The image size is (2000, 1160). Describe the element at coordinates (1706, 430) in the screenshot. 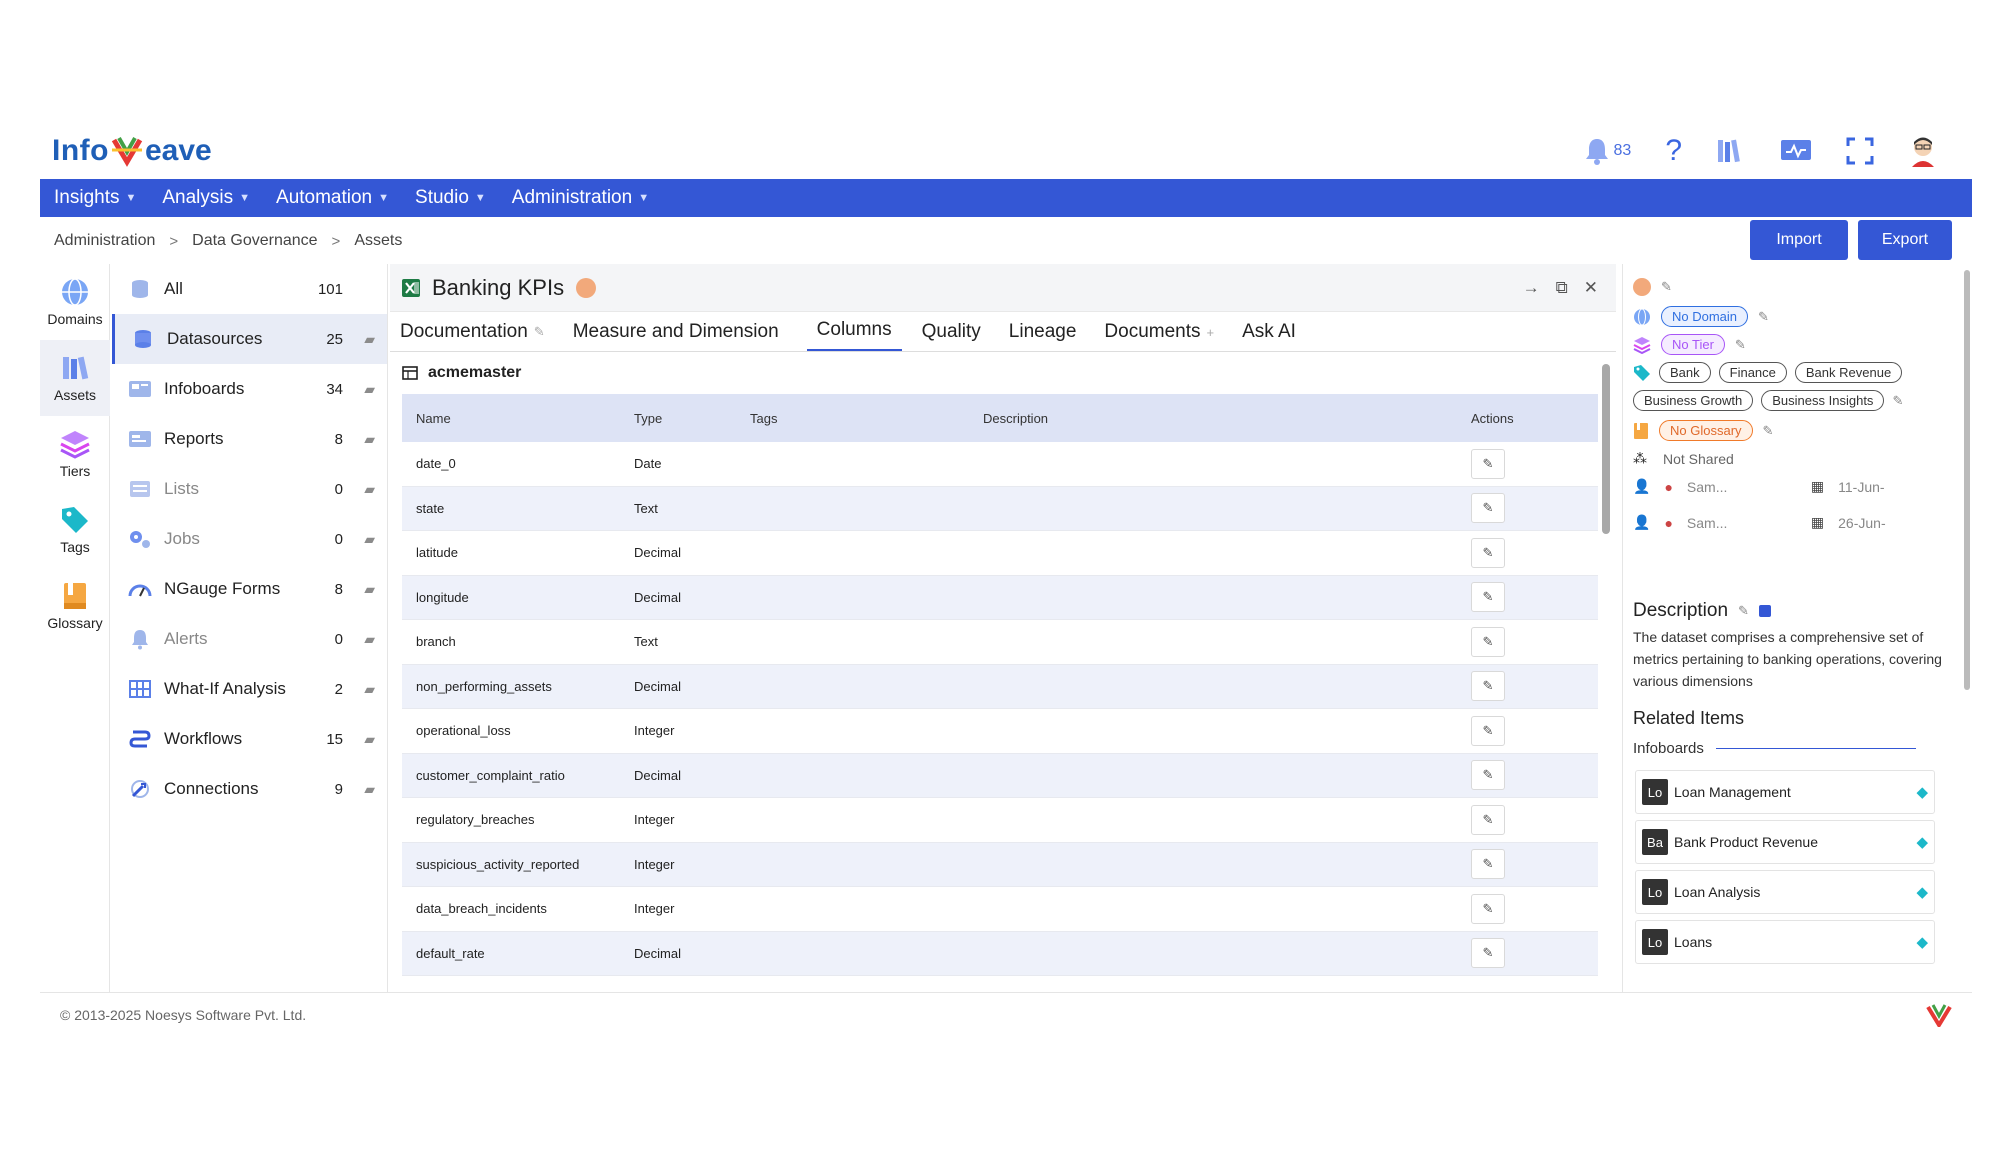

I see `glossary-pill: No Glossary` at that location.